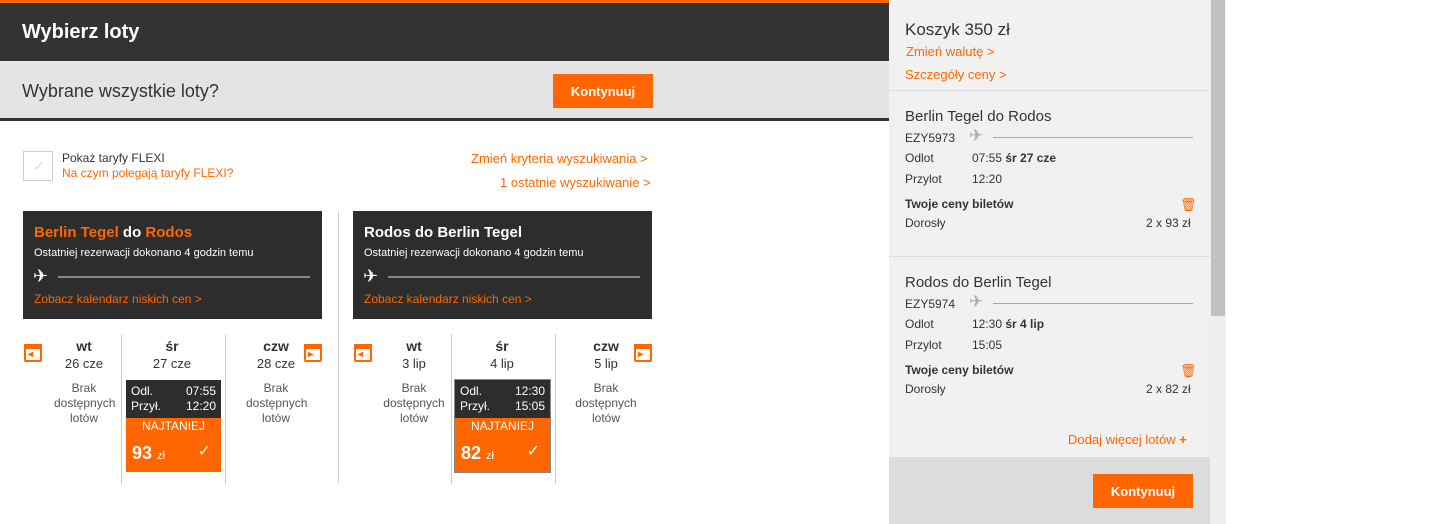  Describe the element at coordinates (502, 453) in the screenshot. I see `fare-price: 82 zł ✓` at that location.